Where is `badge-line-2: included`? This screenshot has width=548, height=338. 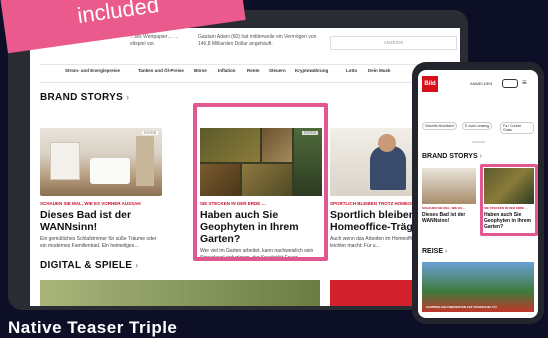
badge-line-2: included is located at coordinates (118, 14).